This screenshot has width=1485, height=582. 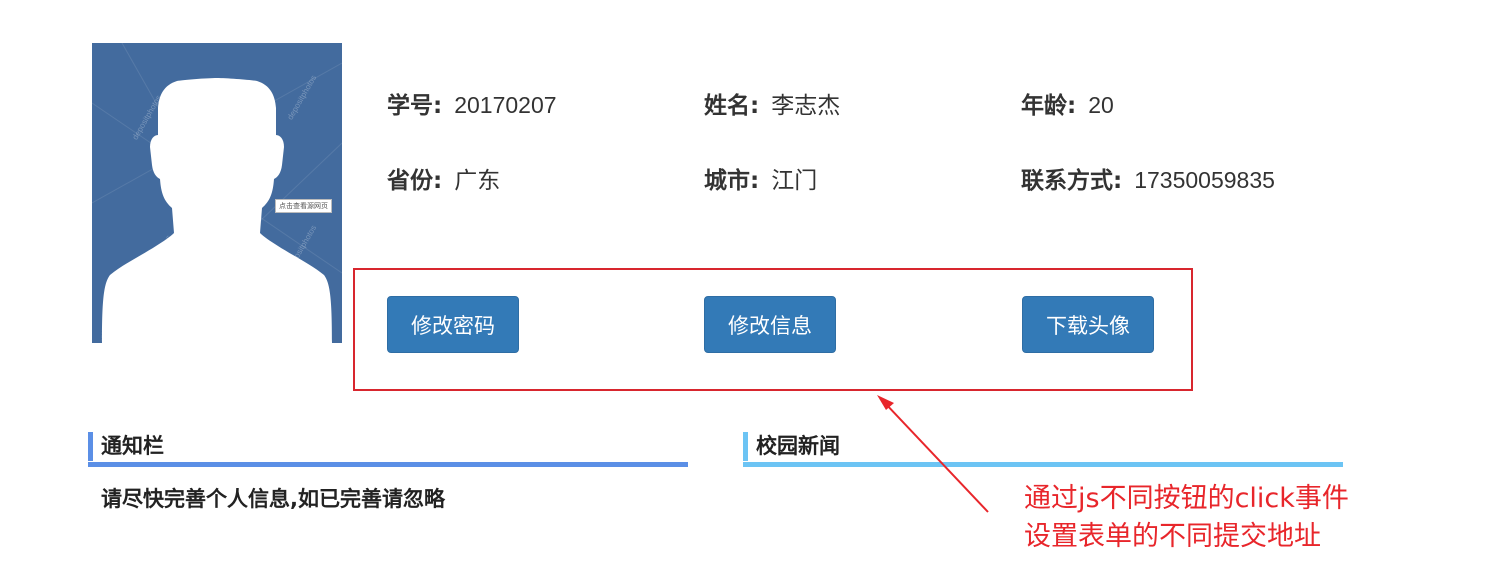 What do you see at coordinates (1172, 536) in the screenshot?
I see `annotation-line-2: 设置表单的不同提交地址` at bounding box center [1172, 536].